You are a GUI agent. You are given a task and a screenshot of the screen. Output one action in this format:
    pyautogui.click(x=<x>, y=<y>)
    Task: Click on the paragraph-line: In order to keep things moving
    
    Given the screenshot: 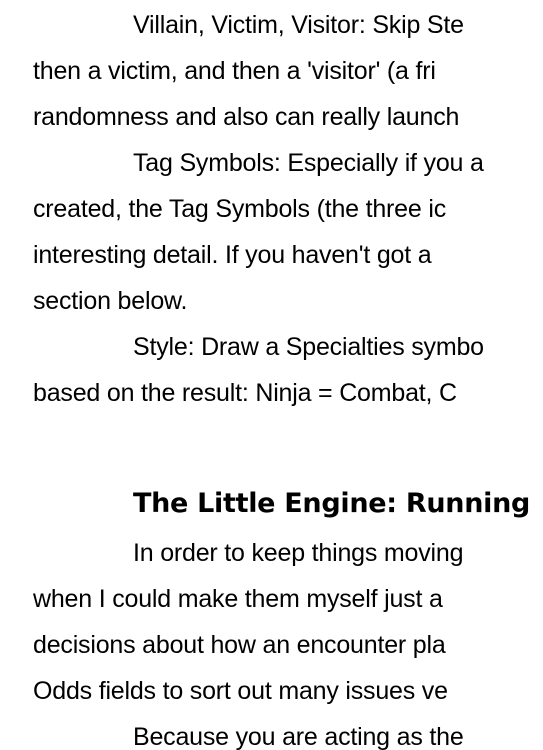 What is the action you would take?
    pyautogui.click(x=298, y=553)
    